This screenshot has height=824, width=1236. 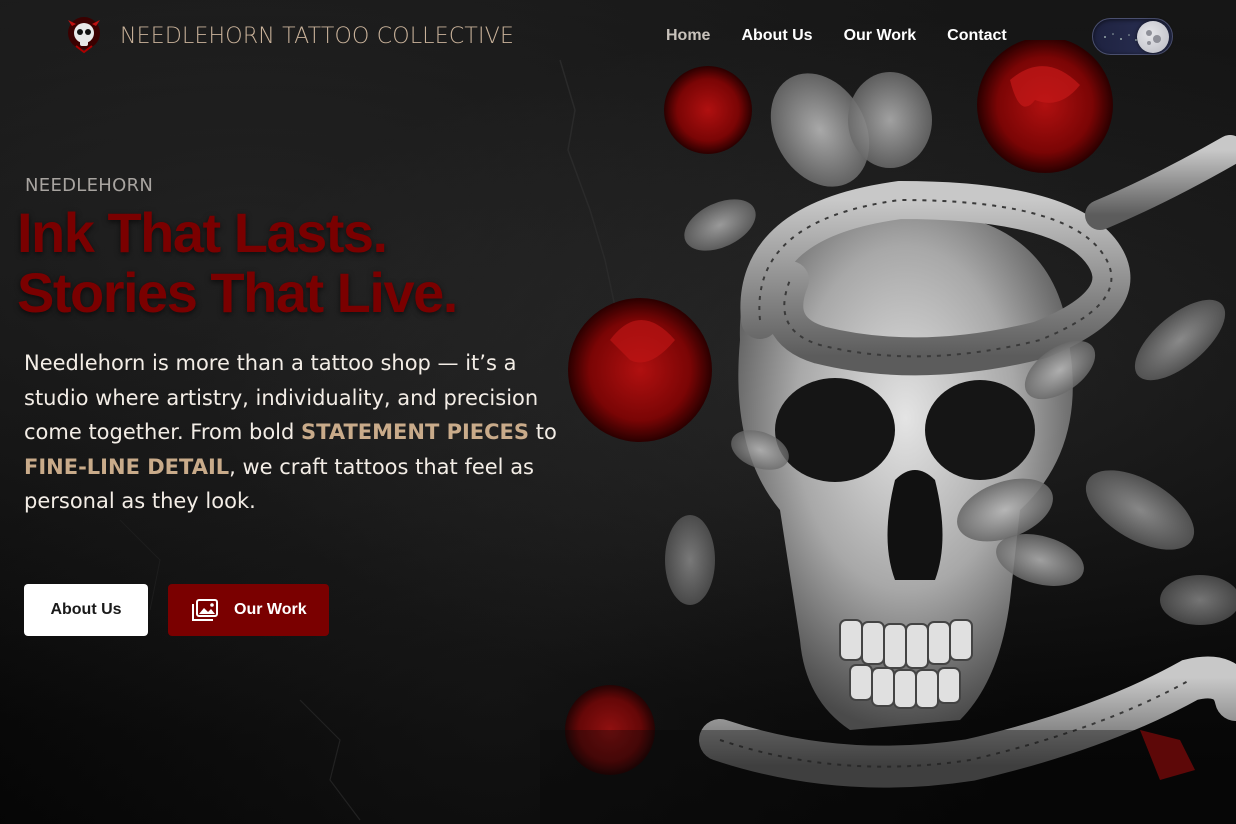 I want to click on our-work-button-label: Our Work, so click(x=270, y=609).